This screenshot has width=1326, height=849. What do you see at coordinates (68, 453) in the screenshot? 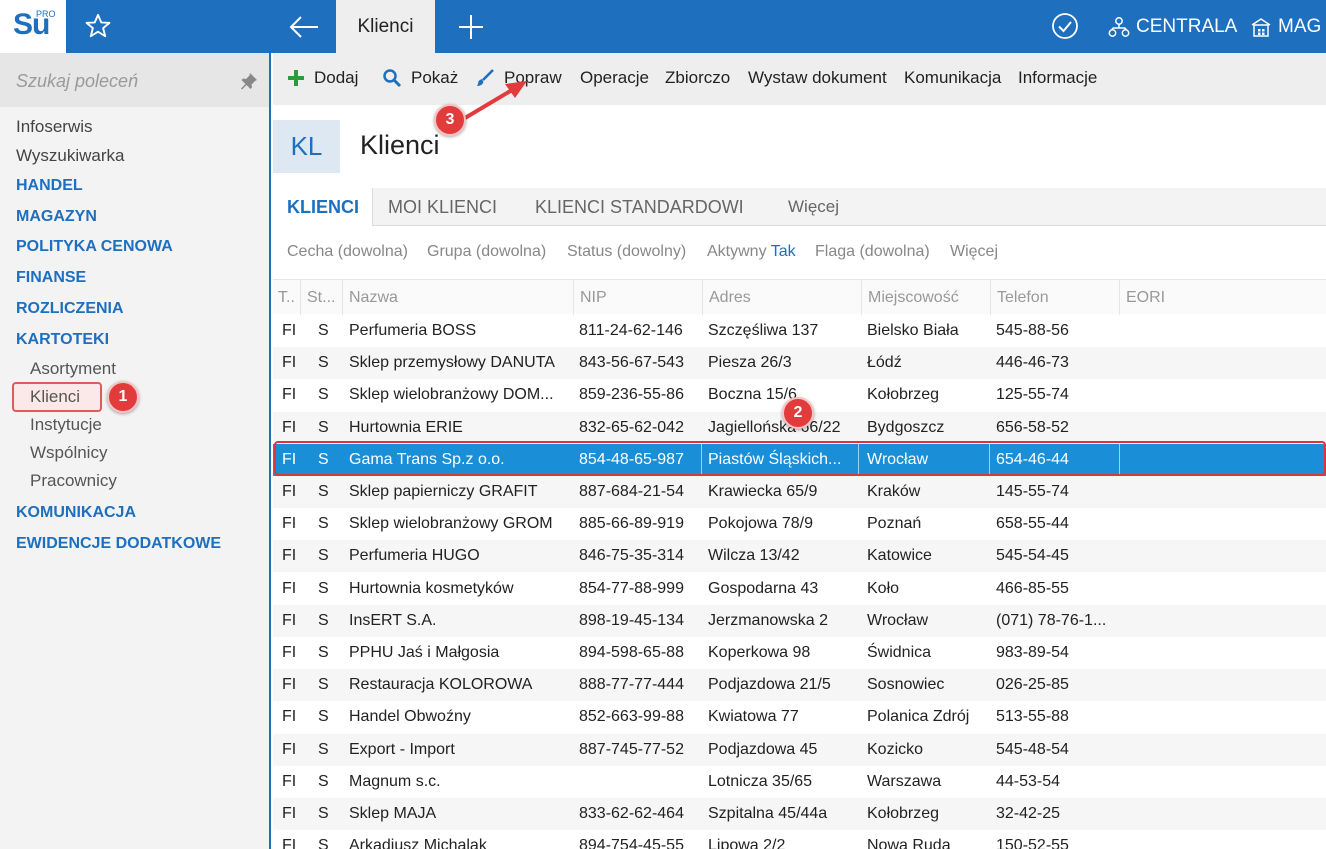
I see `nav-wspolnicy: Wspólnicy` at bounding box center [68, 453].